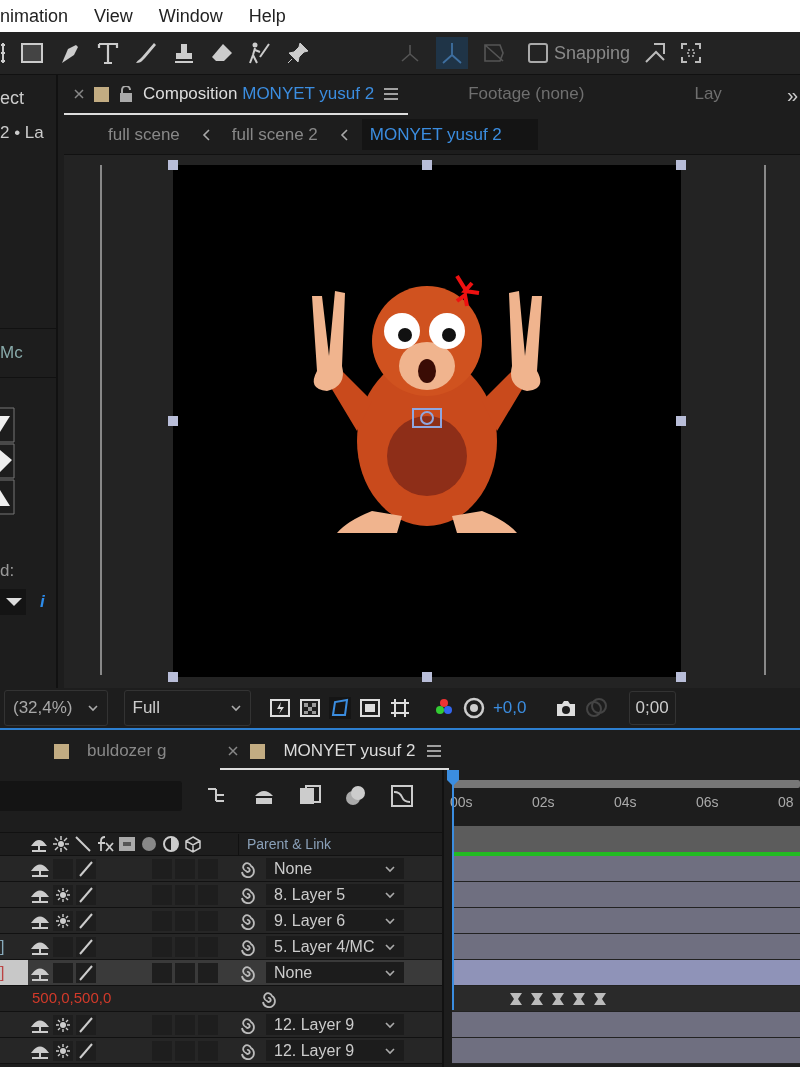  What do you see at coordinates (221, 973) in the screenshot?
I see `layer-row: ] None` at bounding box center [221, 973].